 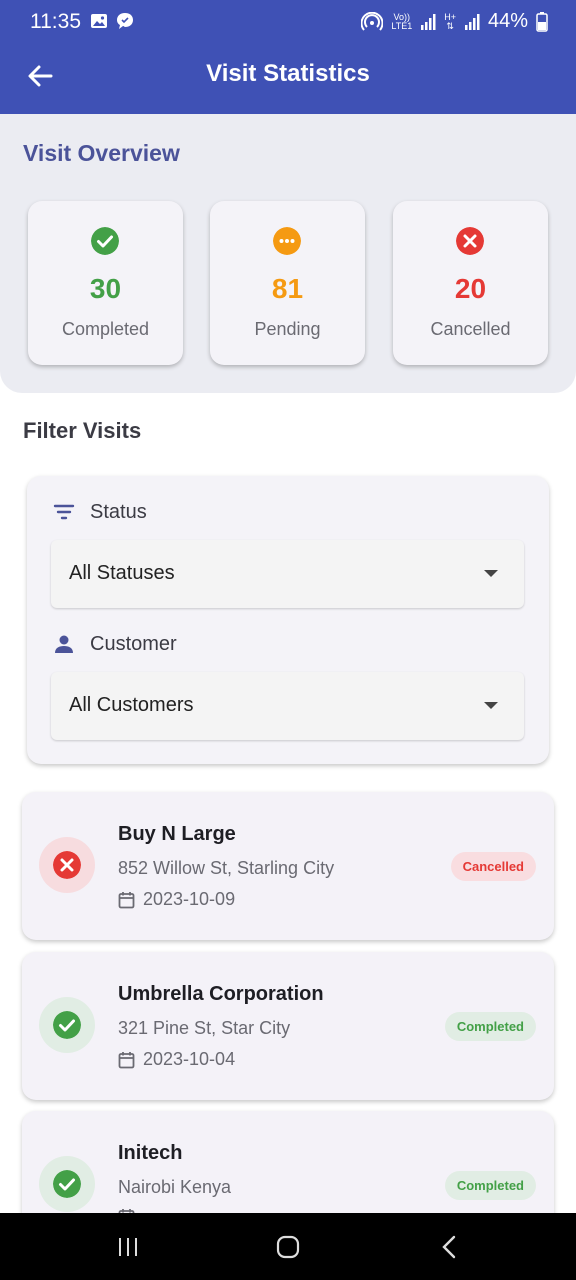 I want to click on visit-date-row: 2023-10-09, so click(x=176, y=899).